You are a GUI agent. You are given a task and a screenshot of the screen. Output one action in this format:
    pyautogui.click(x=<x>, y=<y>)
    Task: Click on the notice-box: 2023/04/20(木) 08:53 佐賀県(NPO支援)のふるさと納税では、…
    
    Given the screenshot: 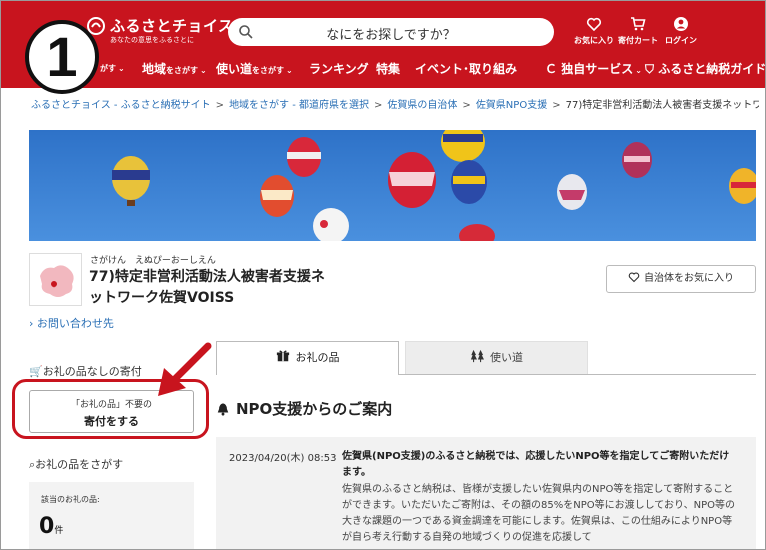 What is the action you would take?
    pyautogui.click(x=486, y=493)
    